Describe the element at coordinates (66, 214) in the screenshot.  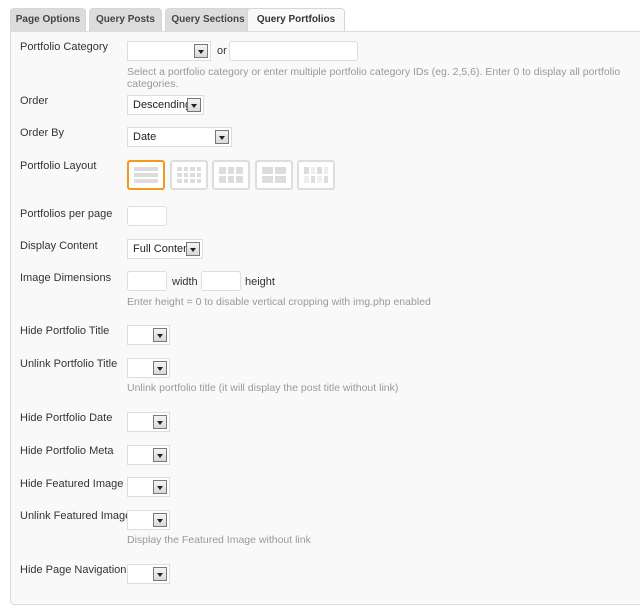
I see `per-page-label: Portfolios per page` at that location.